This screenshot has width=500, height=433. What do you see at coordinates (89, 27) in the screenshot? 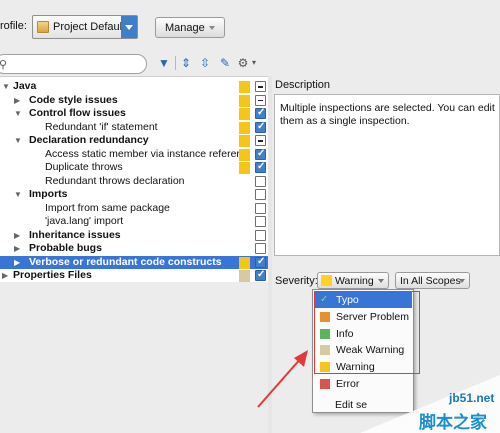
I see `profile-value: Project Default` at bounding box center [89, 27].